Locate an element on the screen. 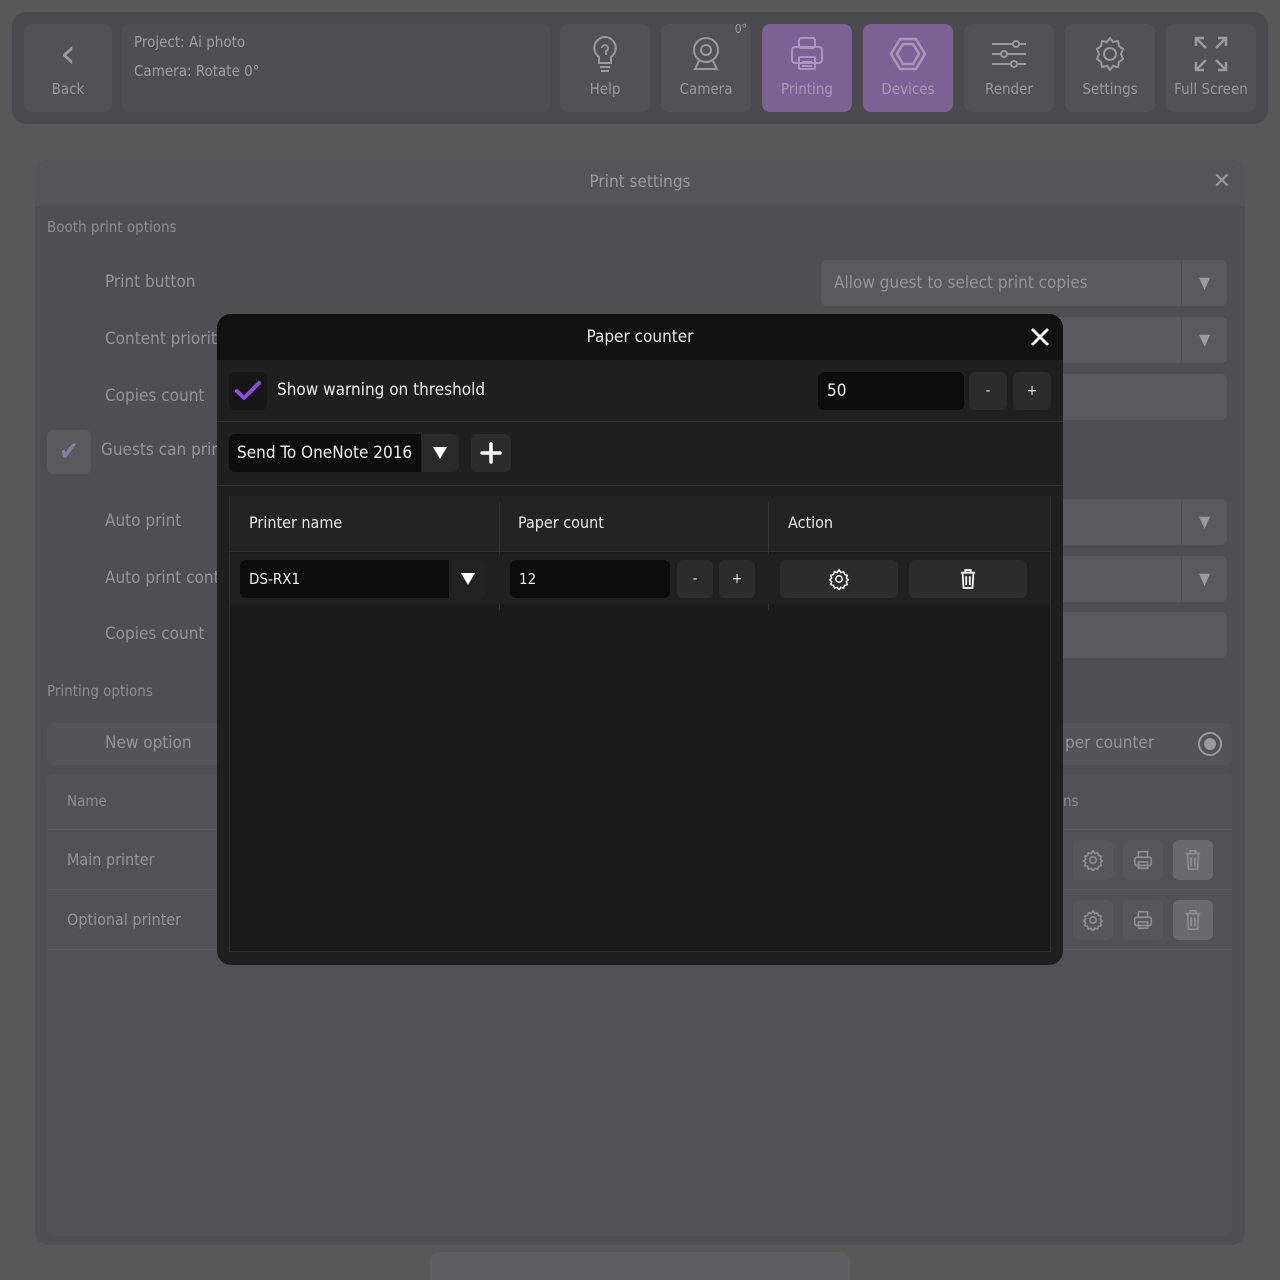 The width and height of the screenshot is (1280, 1280). camera-label: Camera is located at coordinates (706, 89).